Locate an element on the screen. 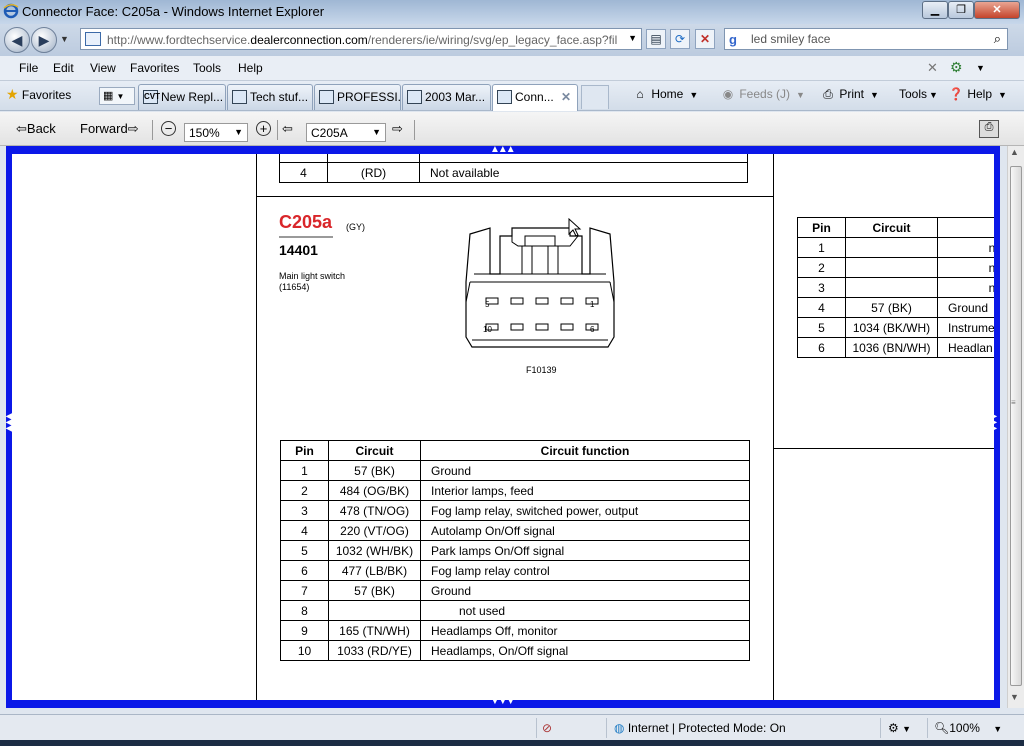 The width and height of the screenshot is (1024, 746). browser-forward-button: ▶ is located at coordinates (44, 40).